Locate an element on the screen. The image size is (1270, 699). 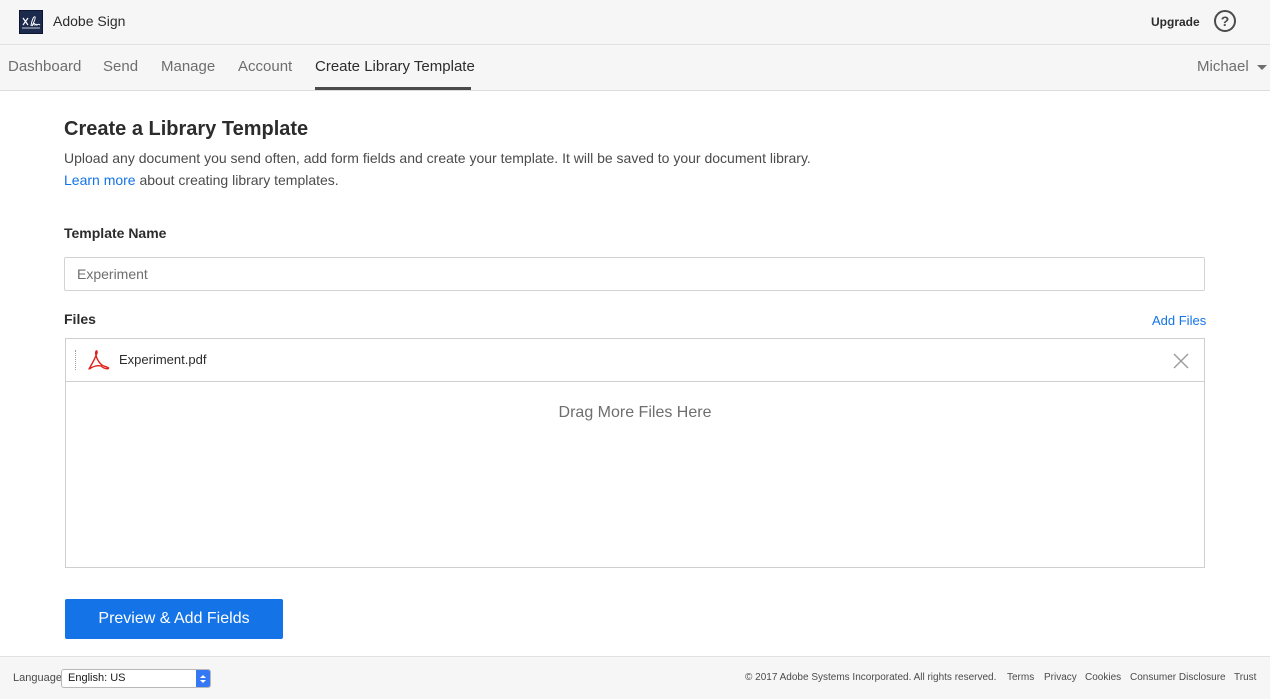
footer-link-consumer-disclosure: Consumer Disclosure is located at coordinates (1178, 677).